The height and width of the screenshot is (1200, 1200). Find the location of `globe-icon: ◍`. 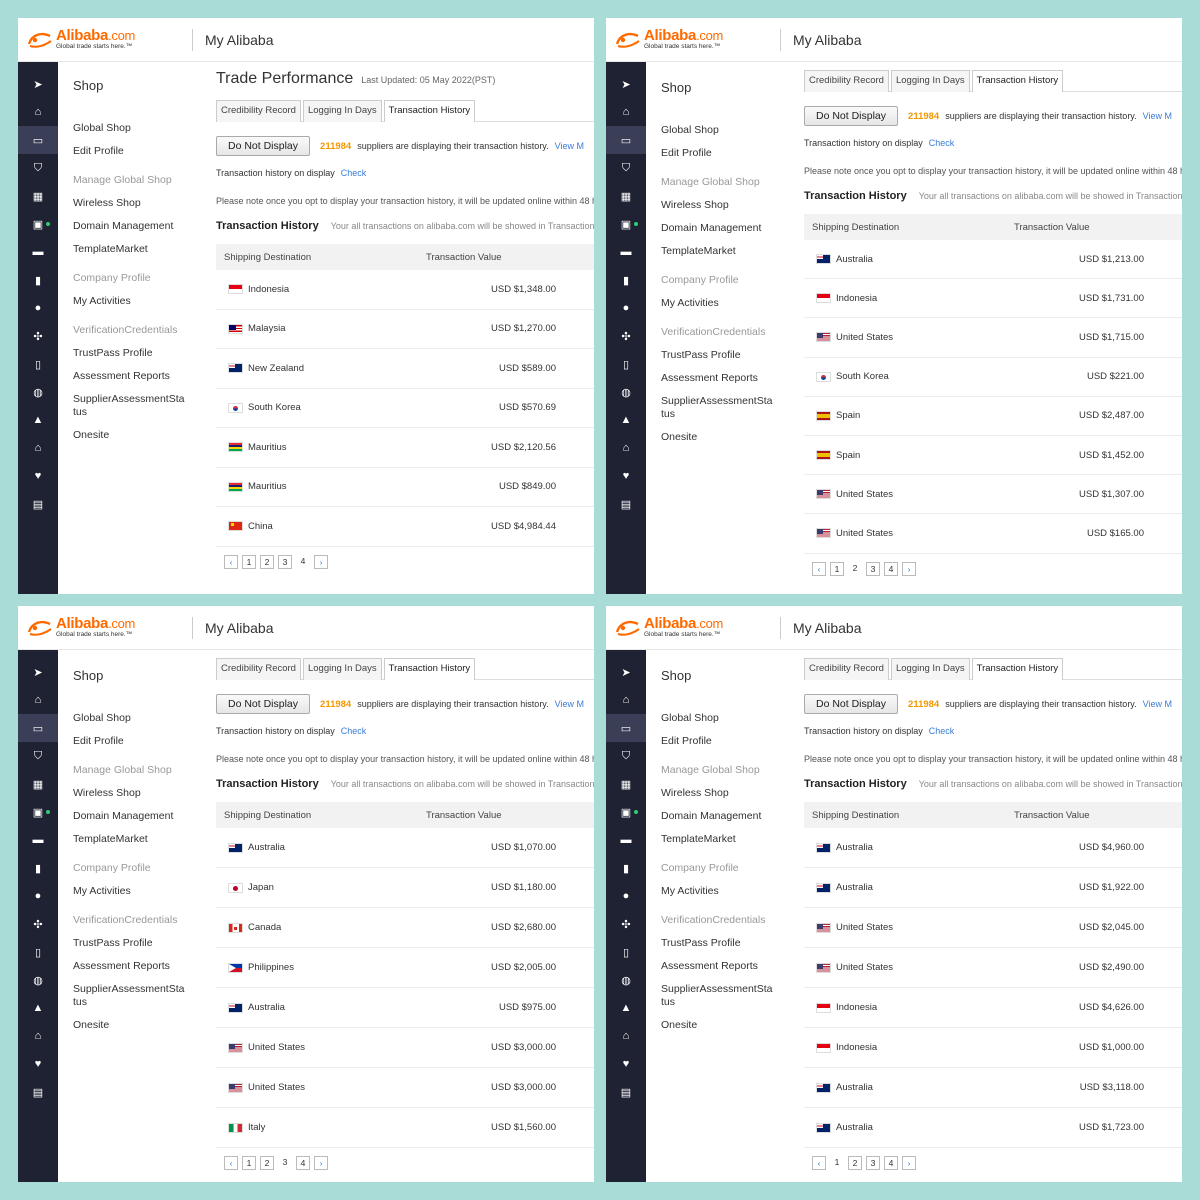

globe-icon: ◍ is located at coordinates (38, 980).